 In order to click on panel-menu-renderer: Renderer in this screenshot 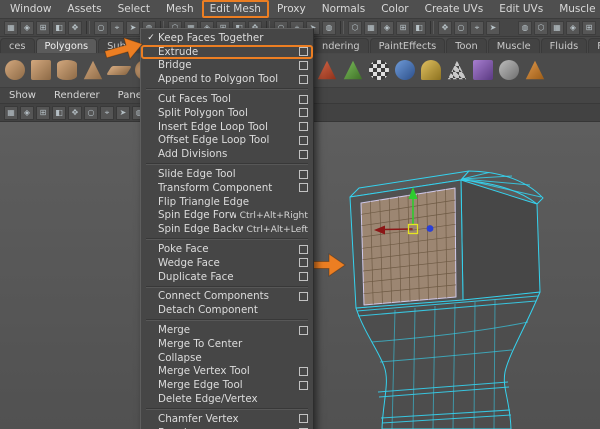, I will do `click(77, 95)`.